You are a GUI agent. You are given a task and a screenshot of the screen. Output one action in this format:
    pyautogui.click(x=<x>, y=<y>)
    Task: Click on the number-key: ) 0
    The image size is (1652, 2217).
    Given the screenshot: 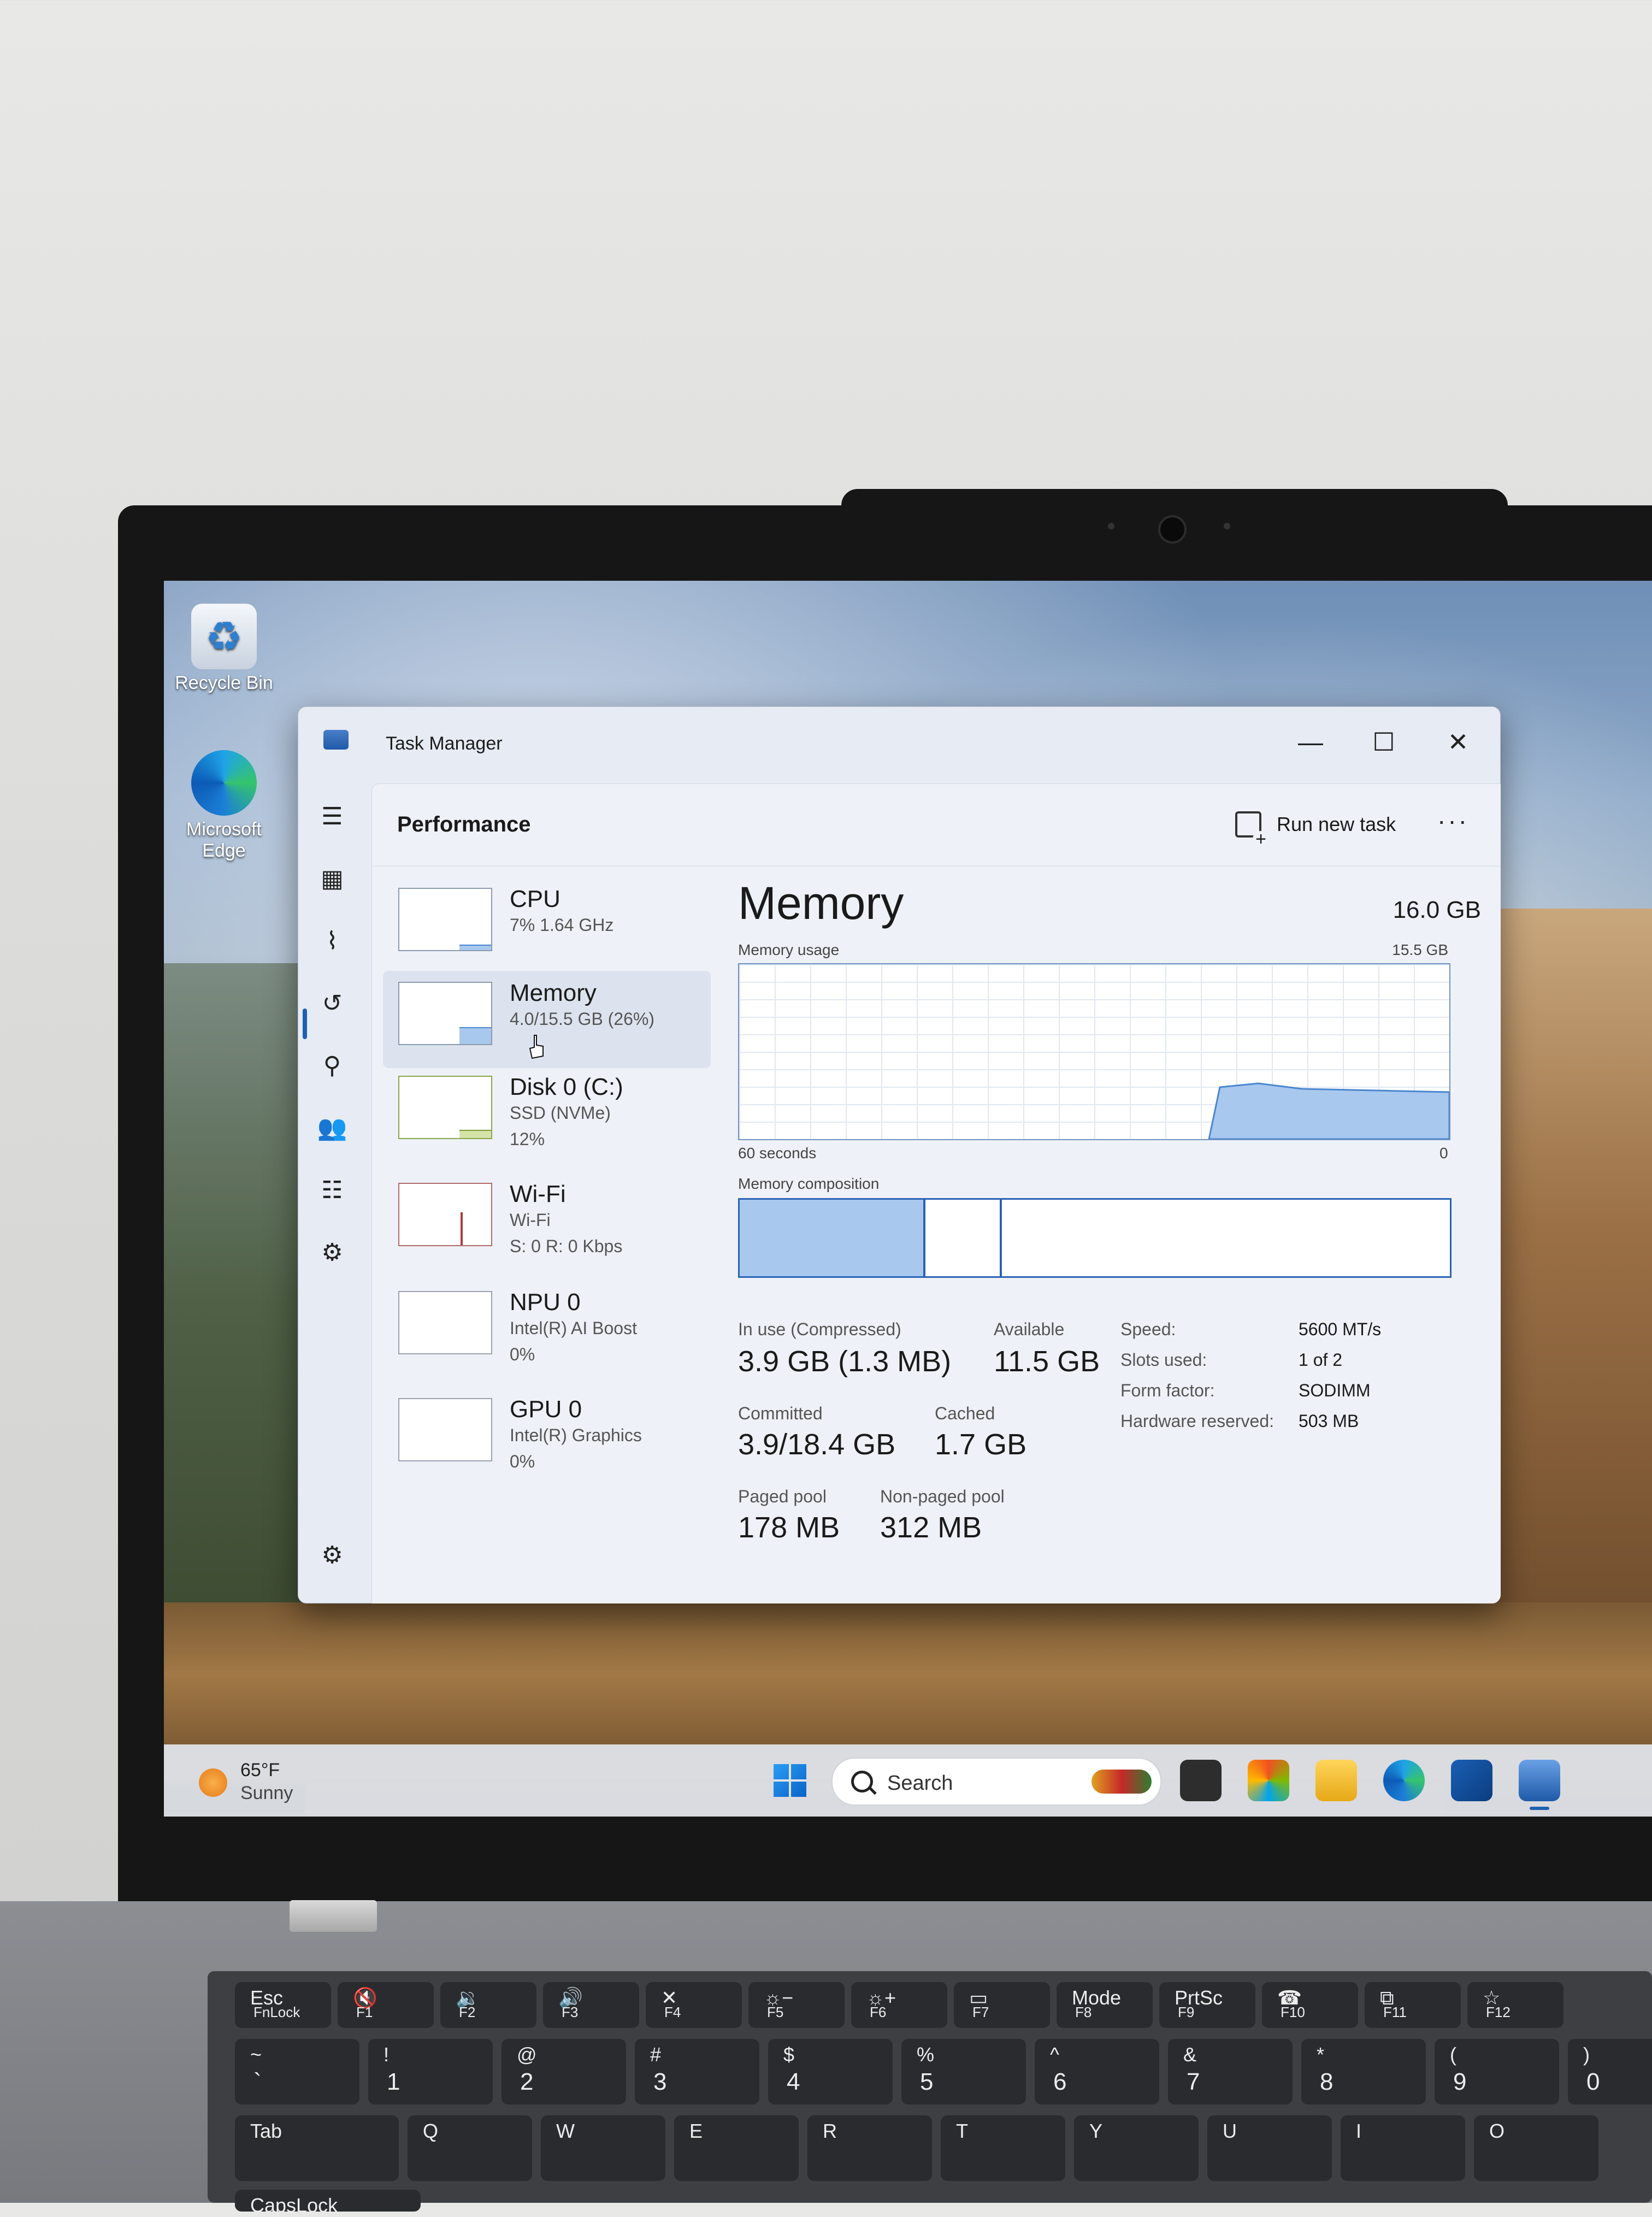 What is the action you would take?
    pyautogui.click(x=1610, y=2071)
    